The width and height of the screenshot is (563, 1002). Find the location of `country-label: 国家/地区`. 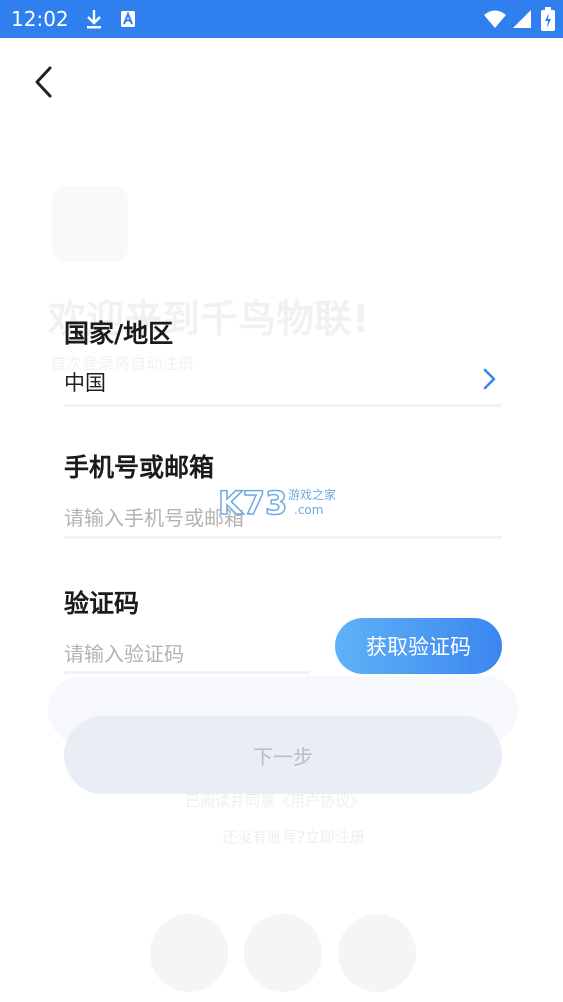

country-label: 国家/地区 is located at coordinates (119, 333).